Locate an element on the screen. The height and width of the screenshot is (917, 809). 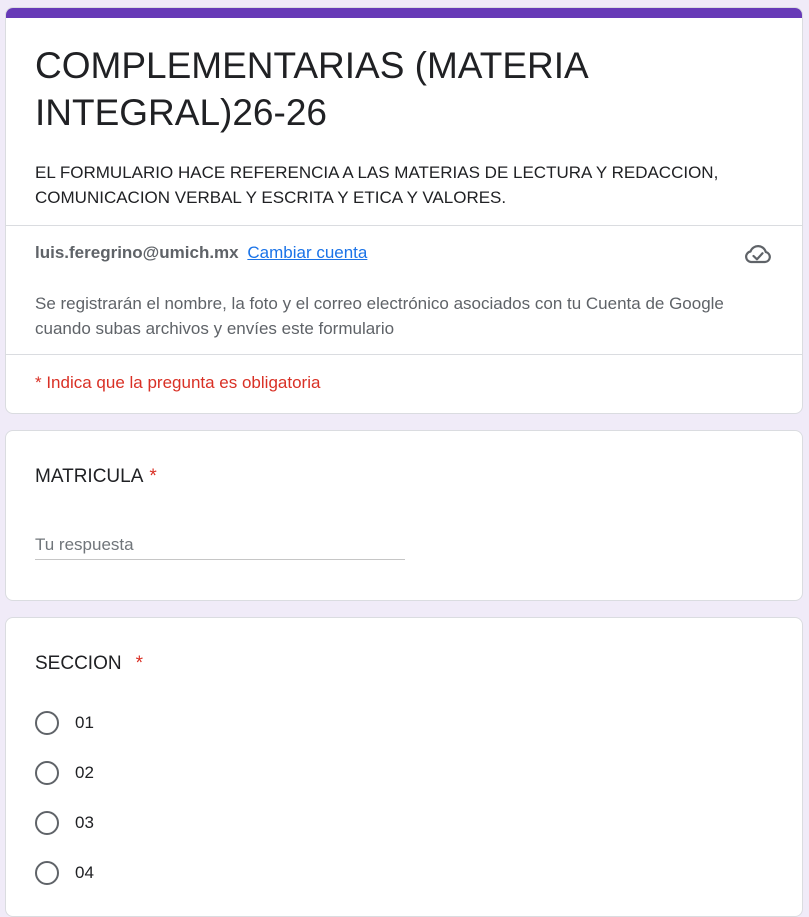
radio-label: 03 is located at coordinates (84, 822).